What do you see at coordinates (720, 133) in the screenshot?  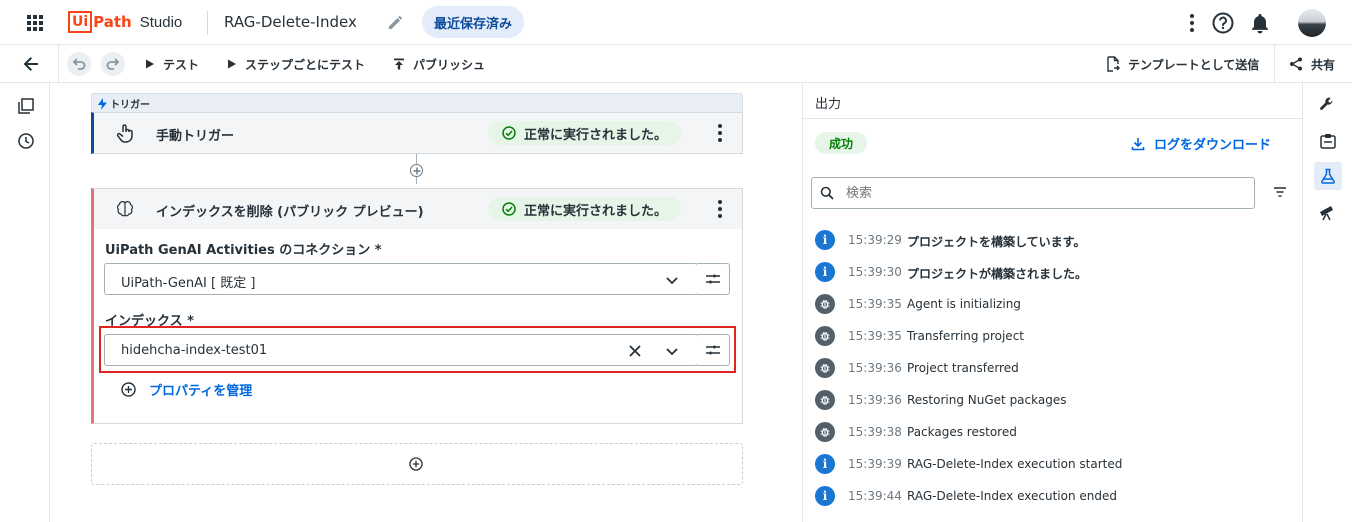 I see `trigger-more-icon` at bounding box center [720, 133].